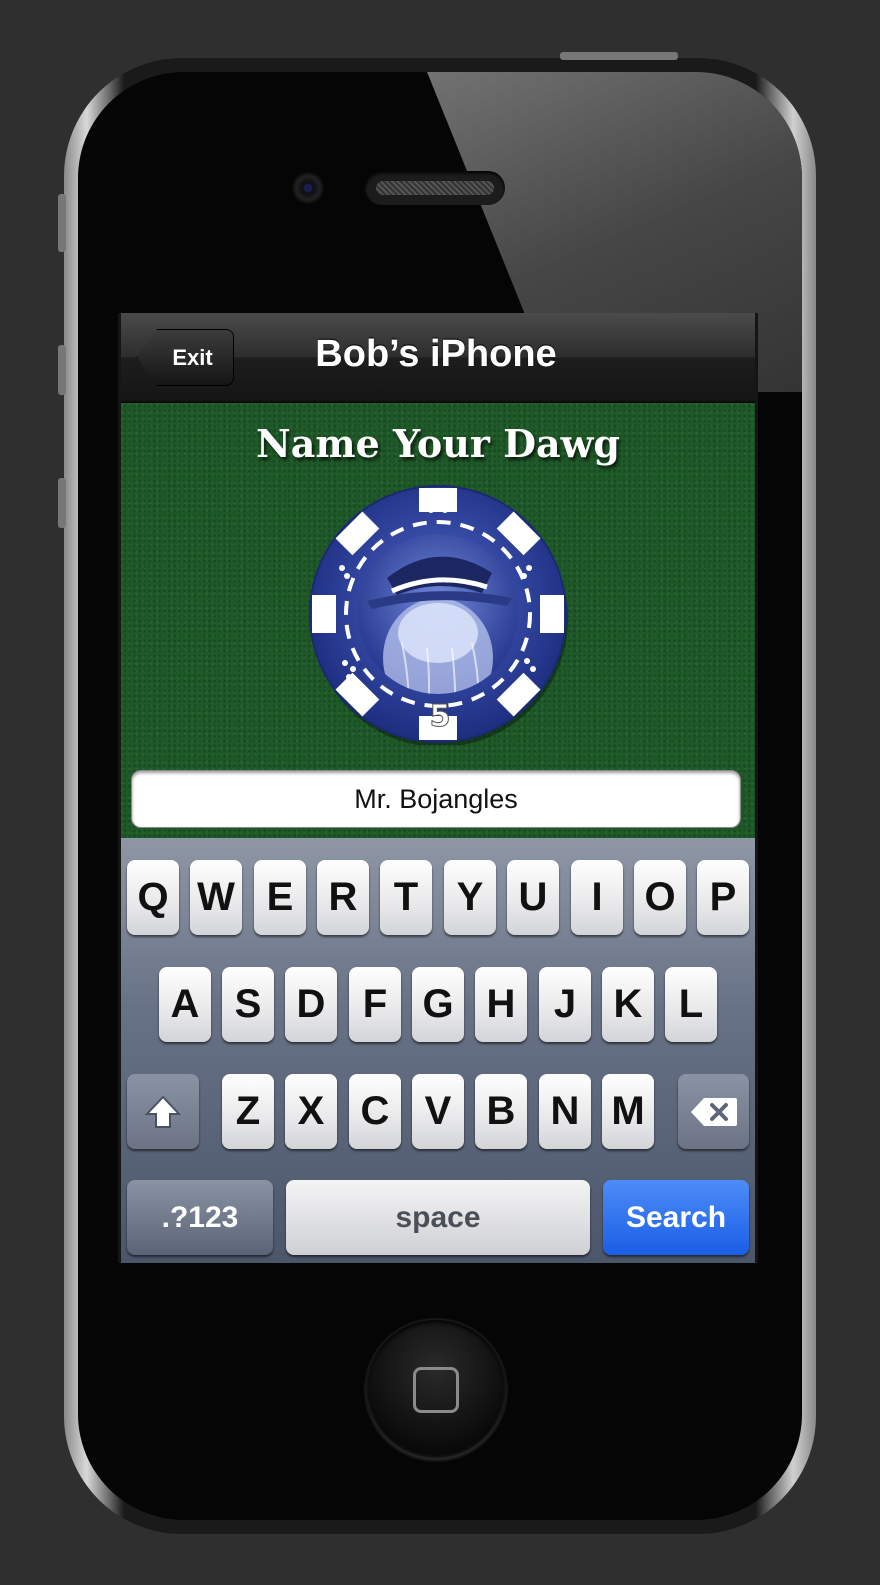 The width and height of the screenshot is (880, 1585). I want to click on key-p: P, so click(723, 897).